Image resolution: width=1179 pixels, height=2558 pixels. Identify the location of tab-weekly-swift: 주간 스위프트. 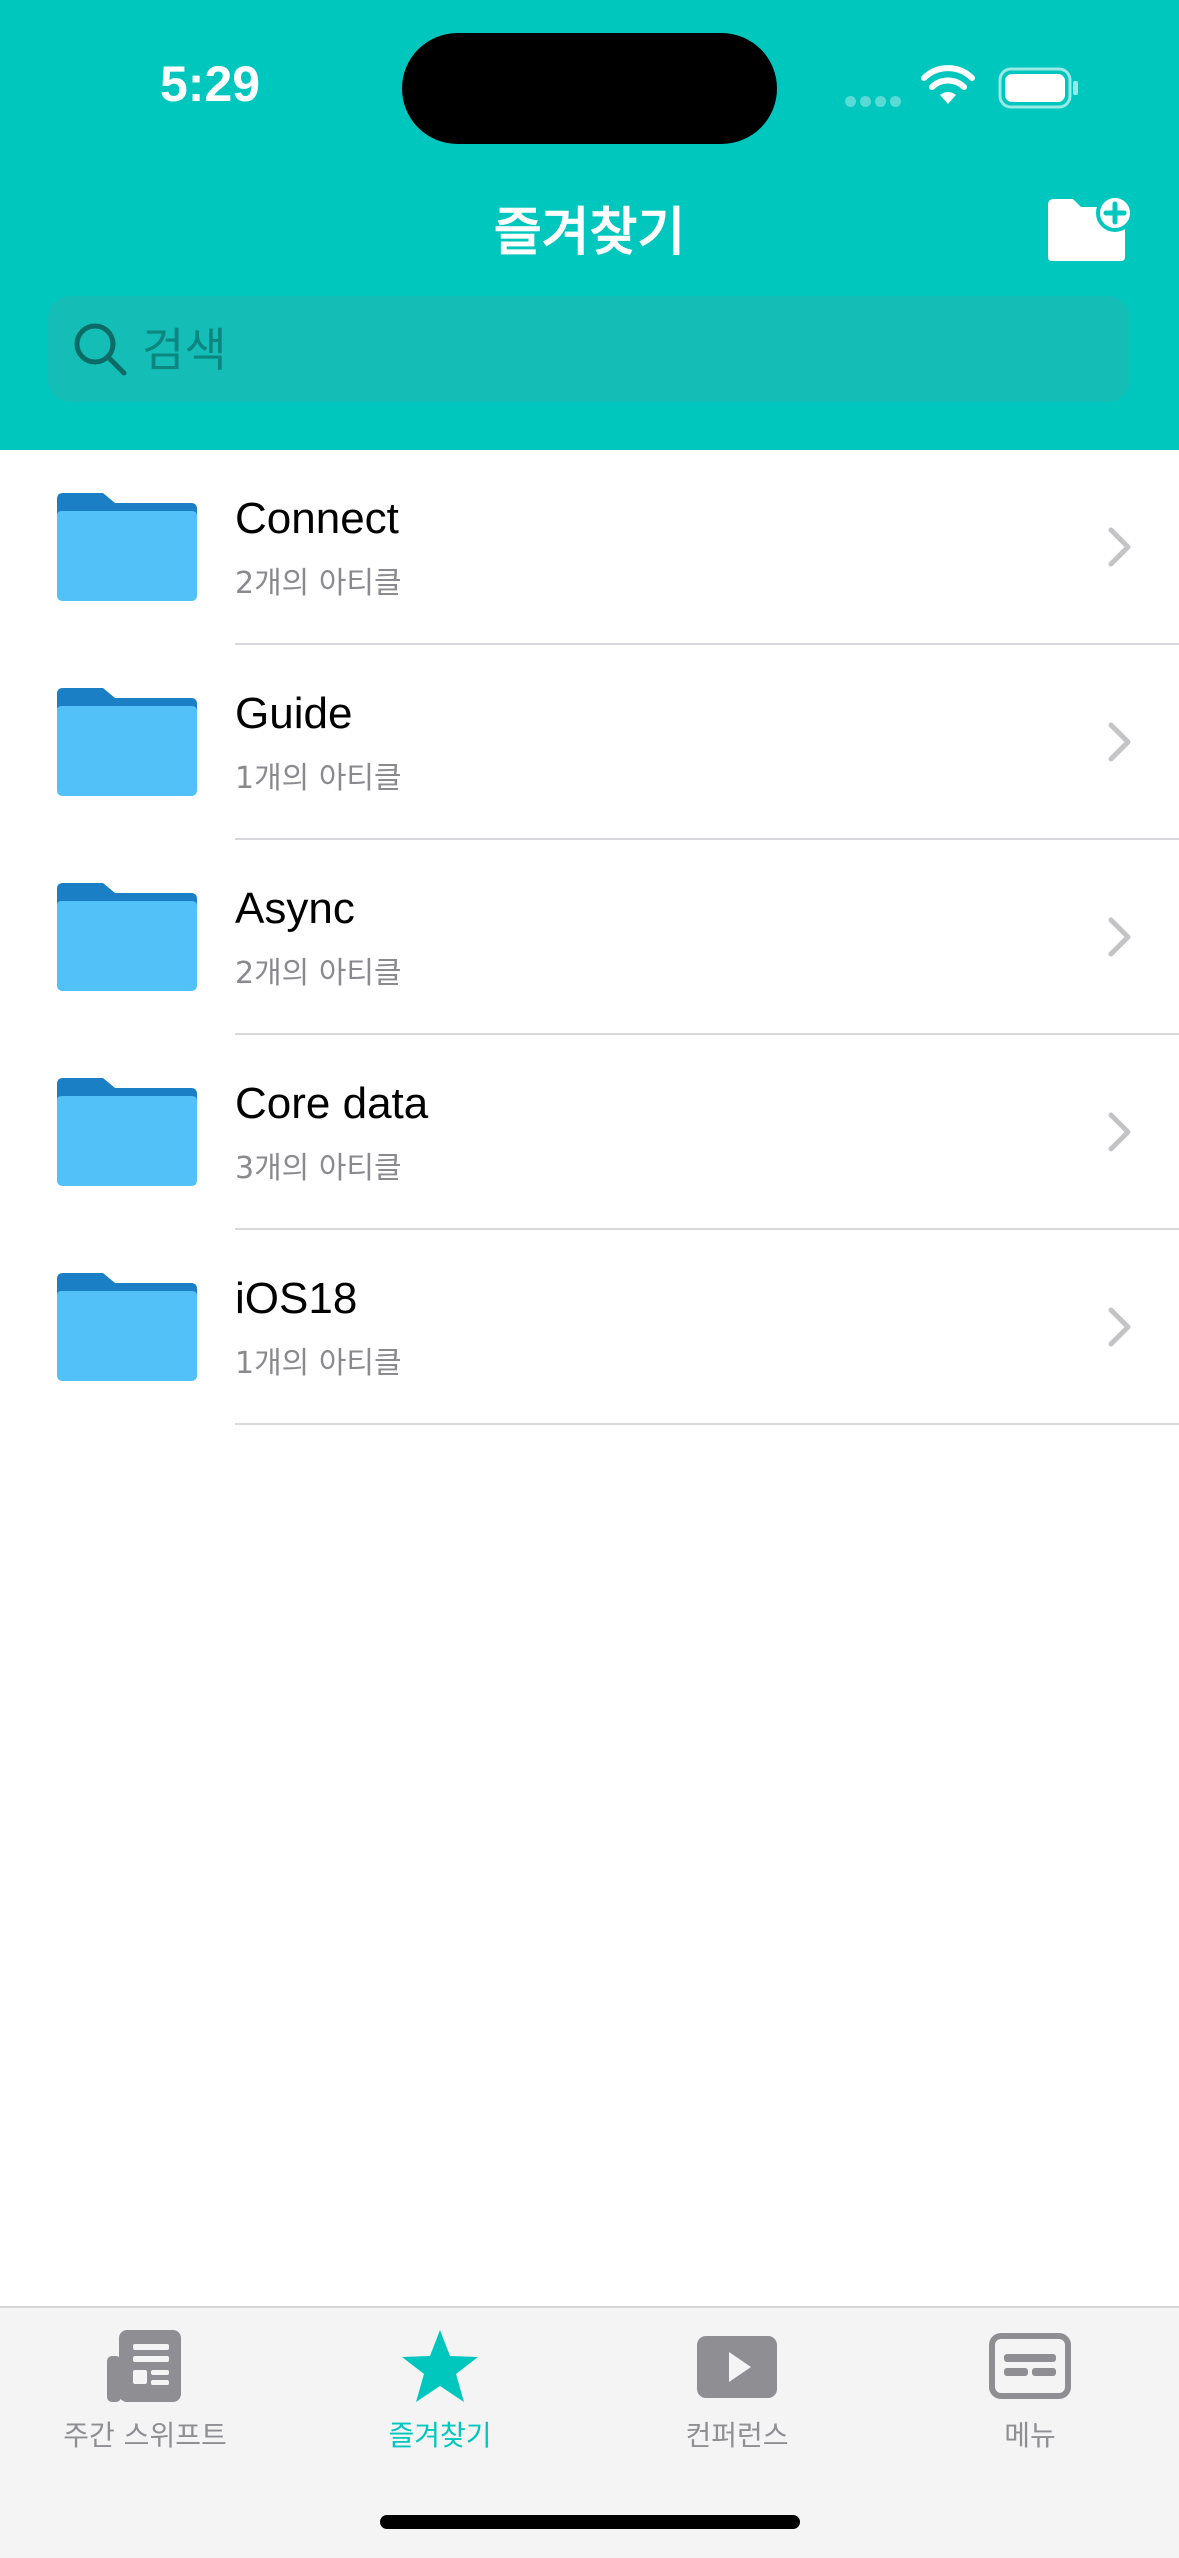
(145, 2391).